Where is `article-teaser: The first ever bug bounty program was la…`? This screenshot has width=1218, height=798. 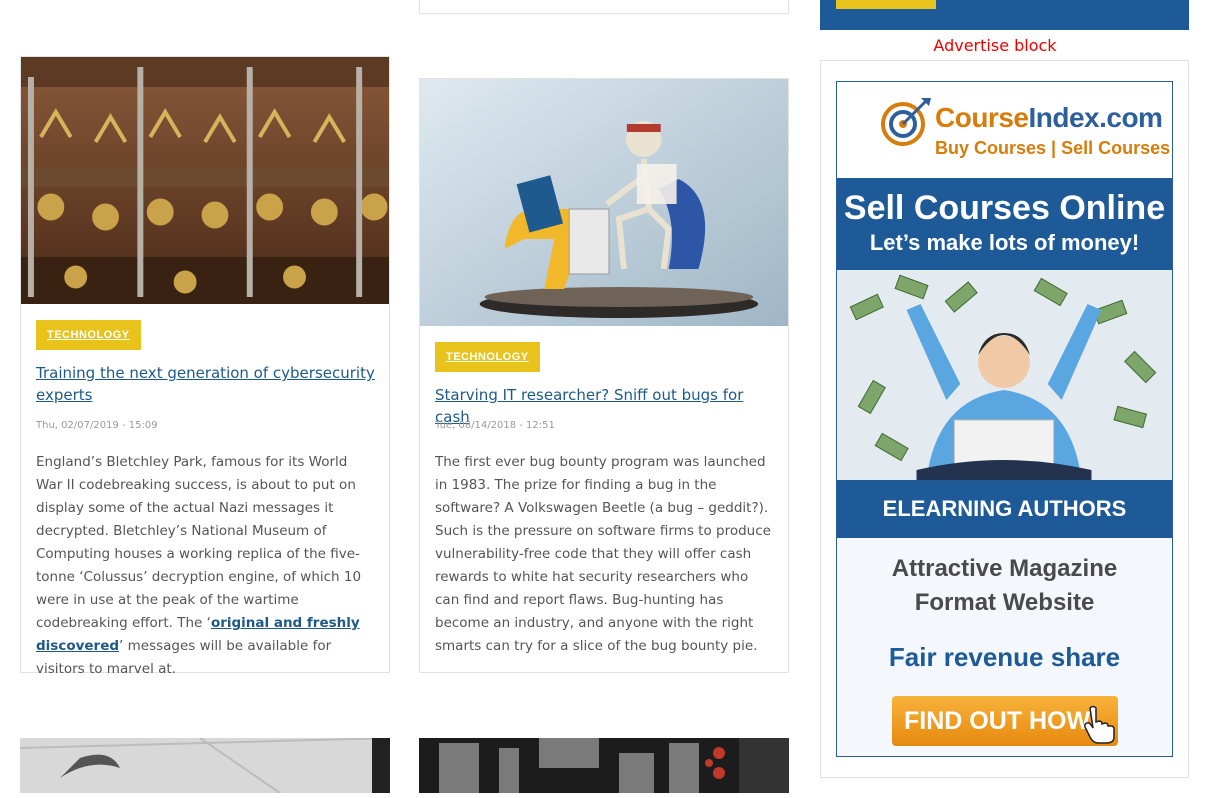 article-teaser: The first ever bug bounty program was la… is located at coordinates (603, 554).